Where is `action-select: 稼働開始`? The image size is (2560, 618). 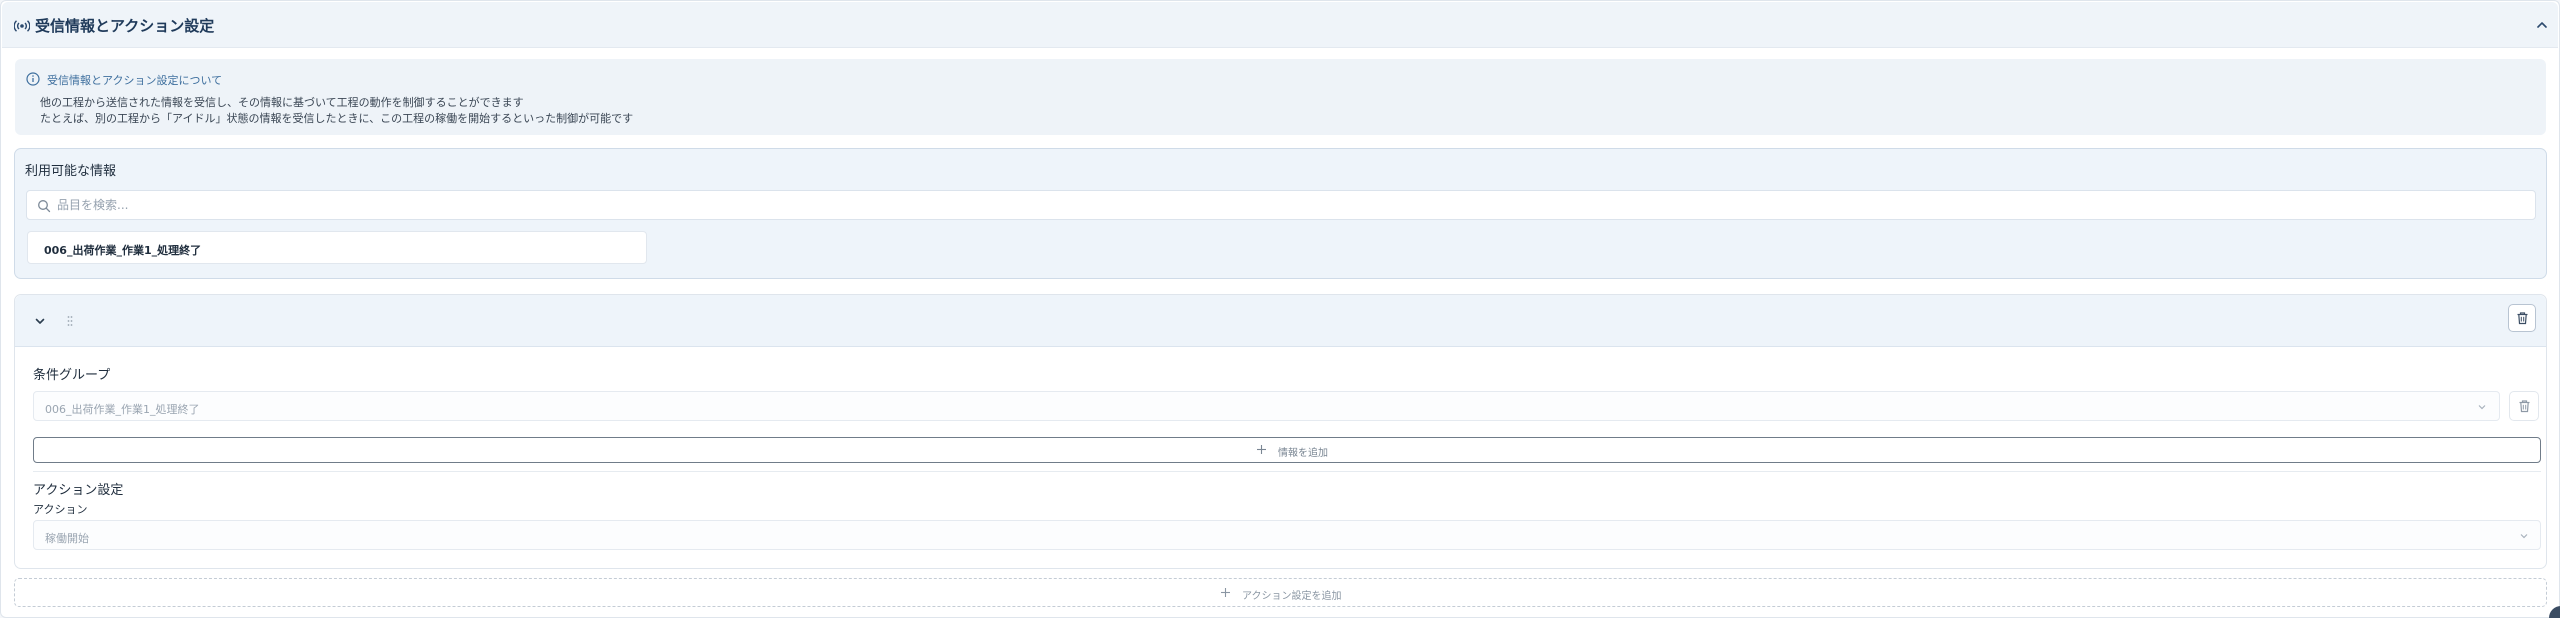
action-select: 稼働開始 is located at coordinates (1287, 535).